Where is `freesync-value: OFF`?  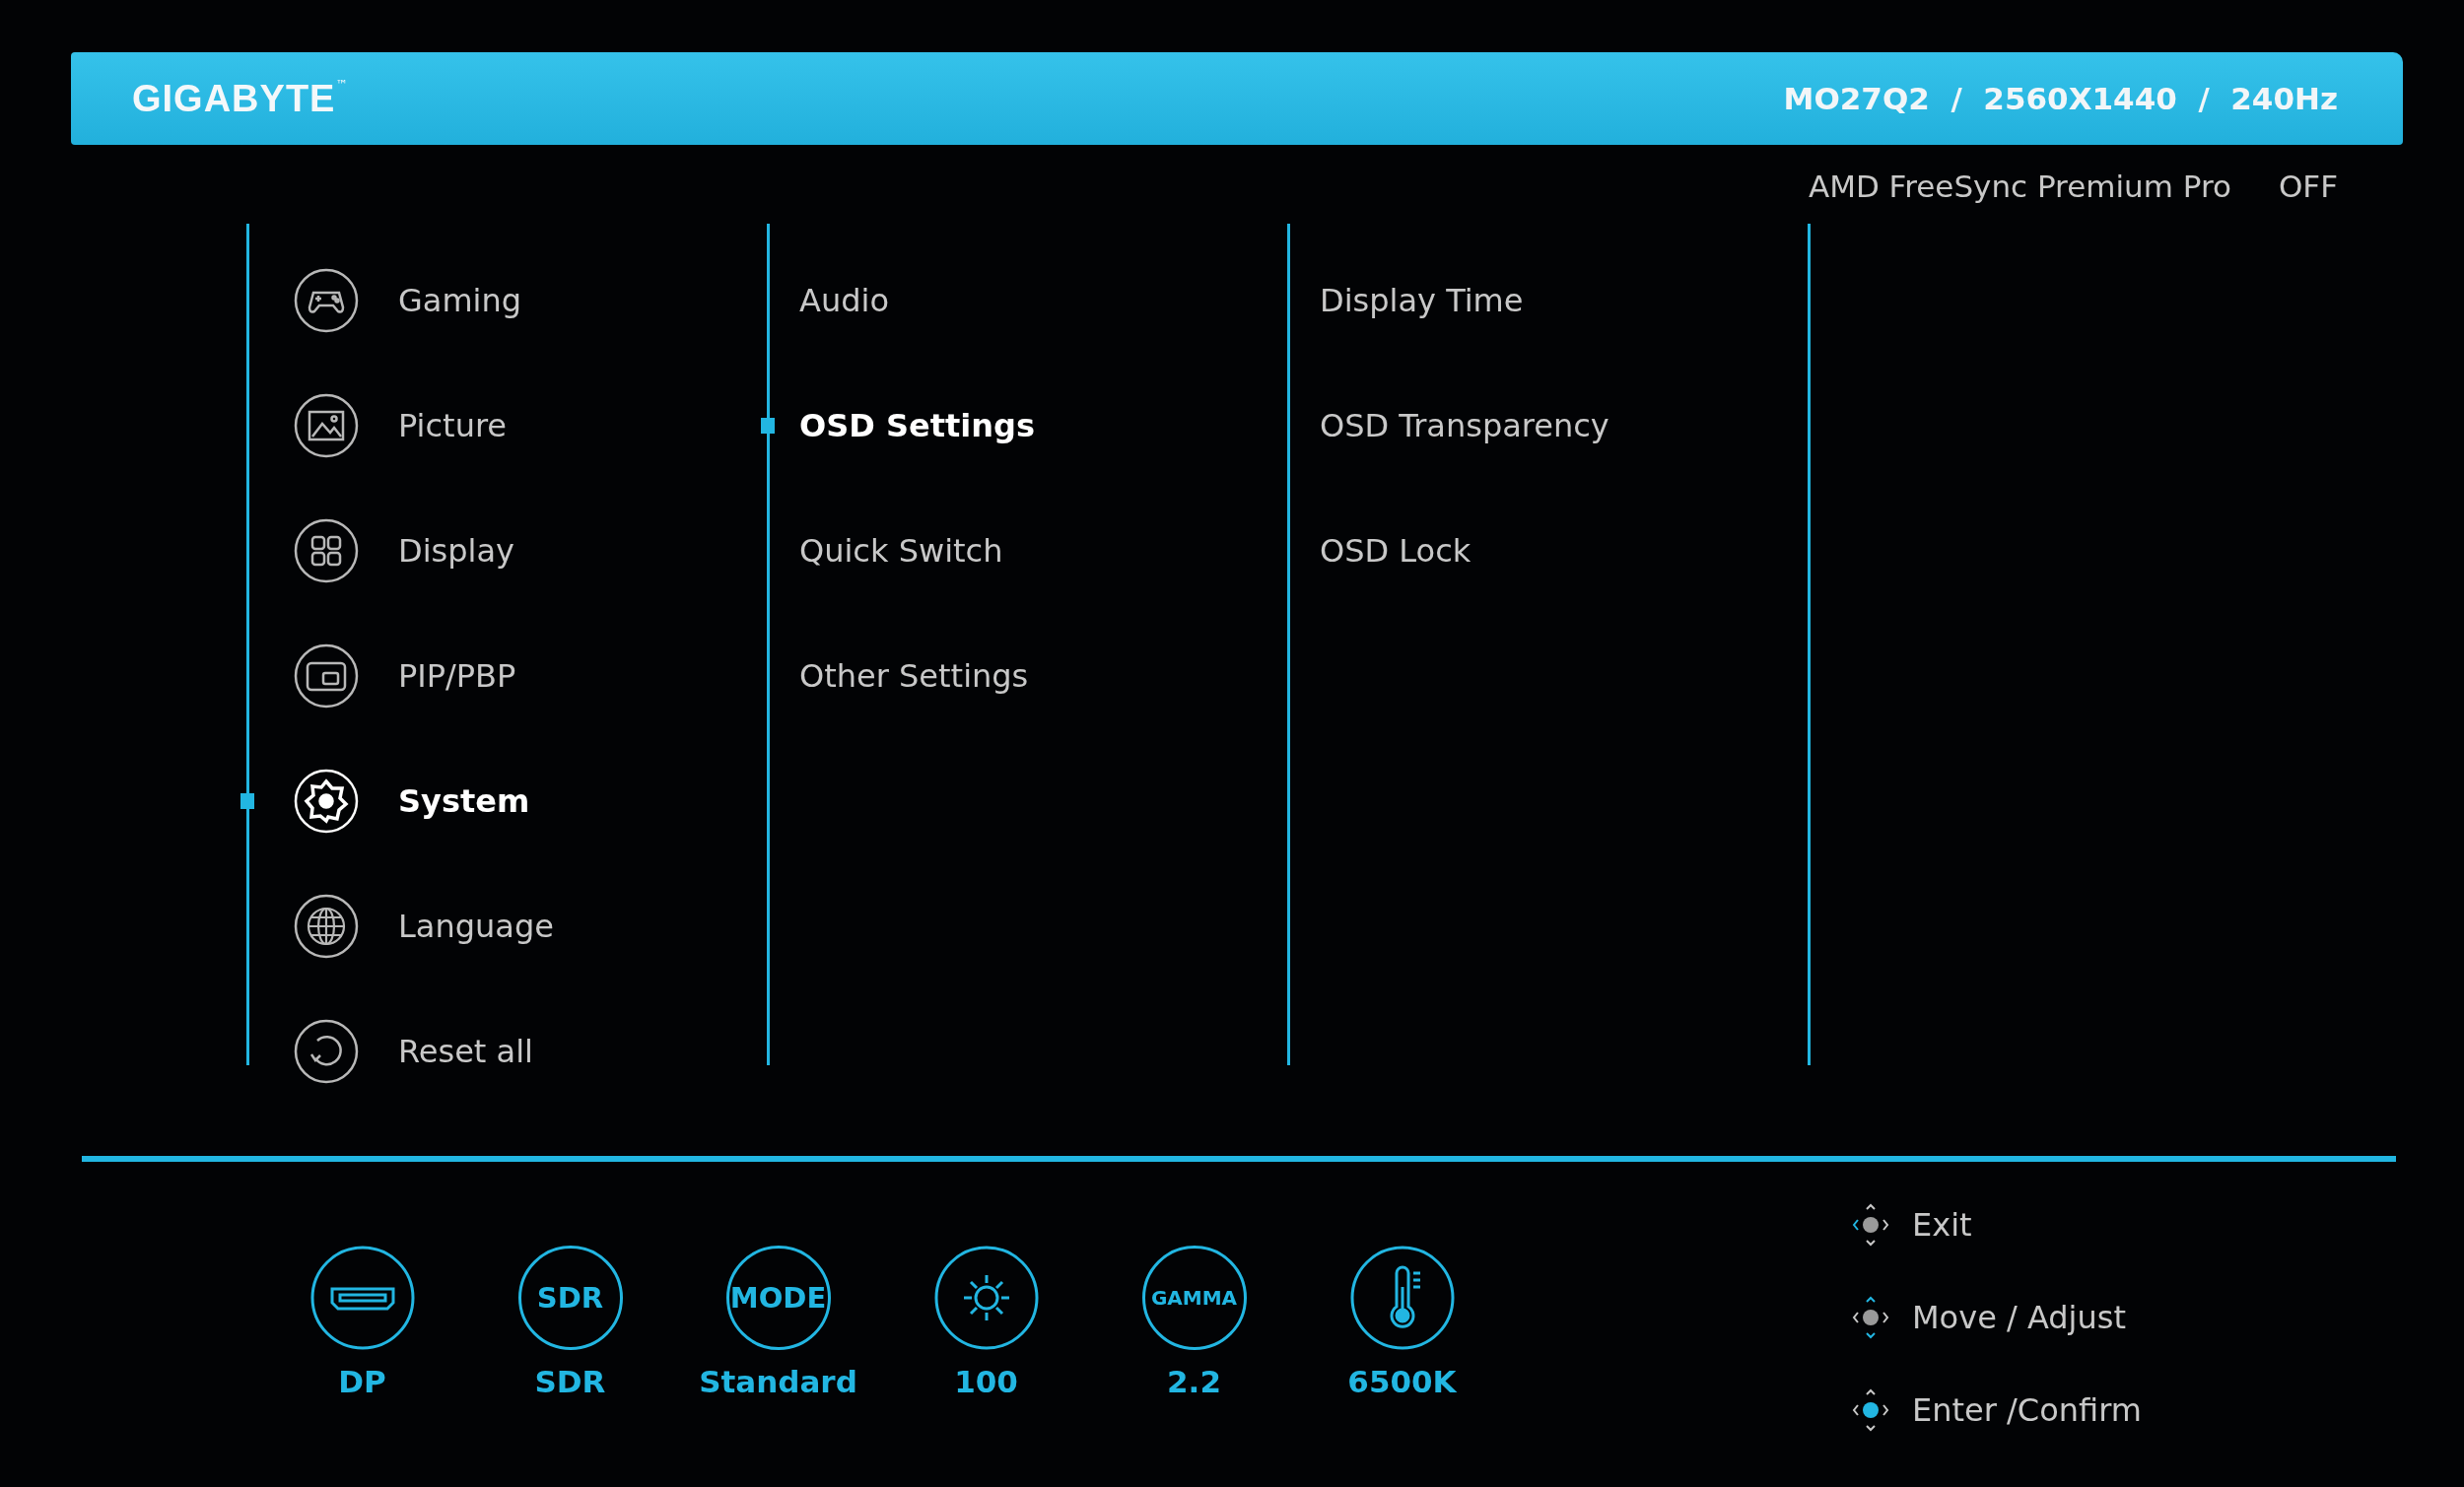 freesync-value: OFF is located at coordinates (2308, 186).